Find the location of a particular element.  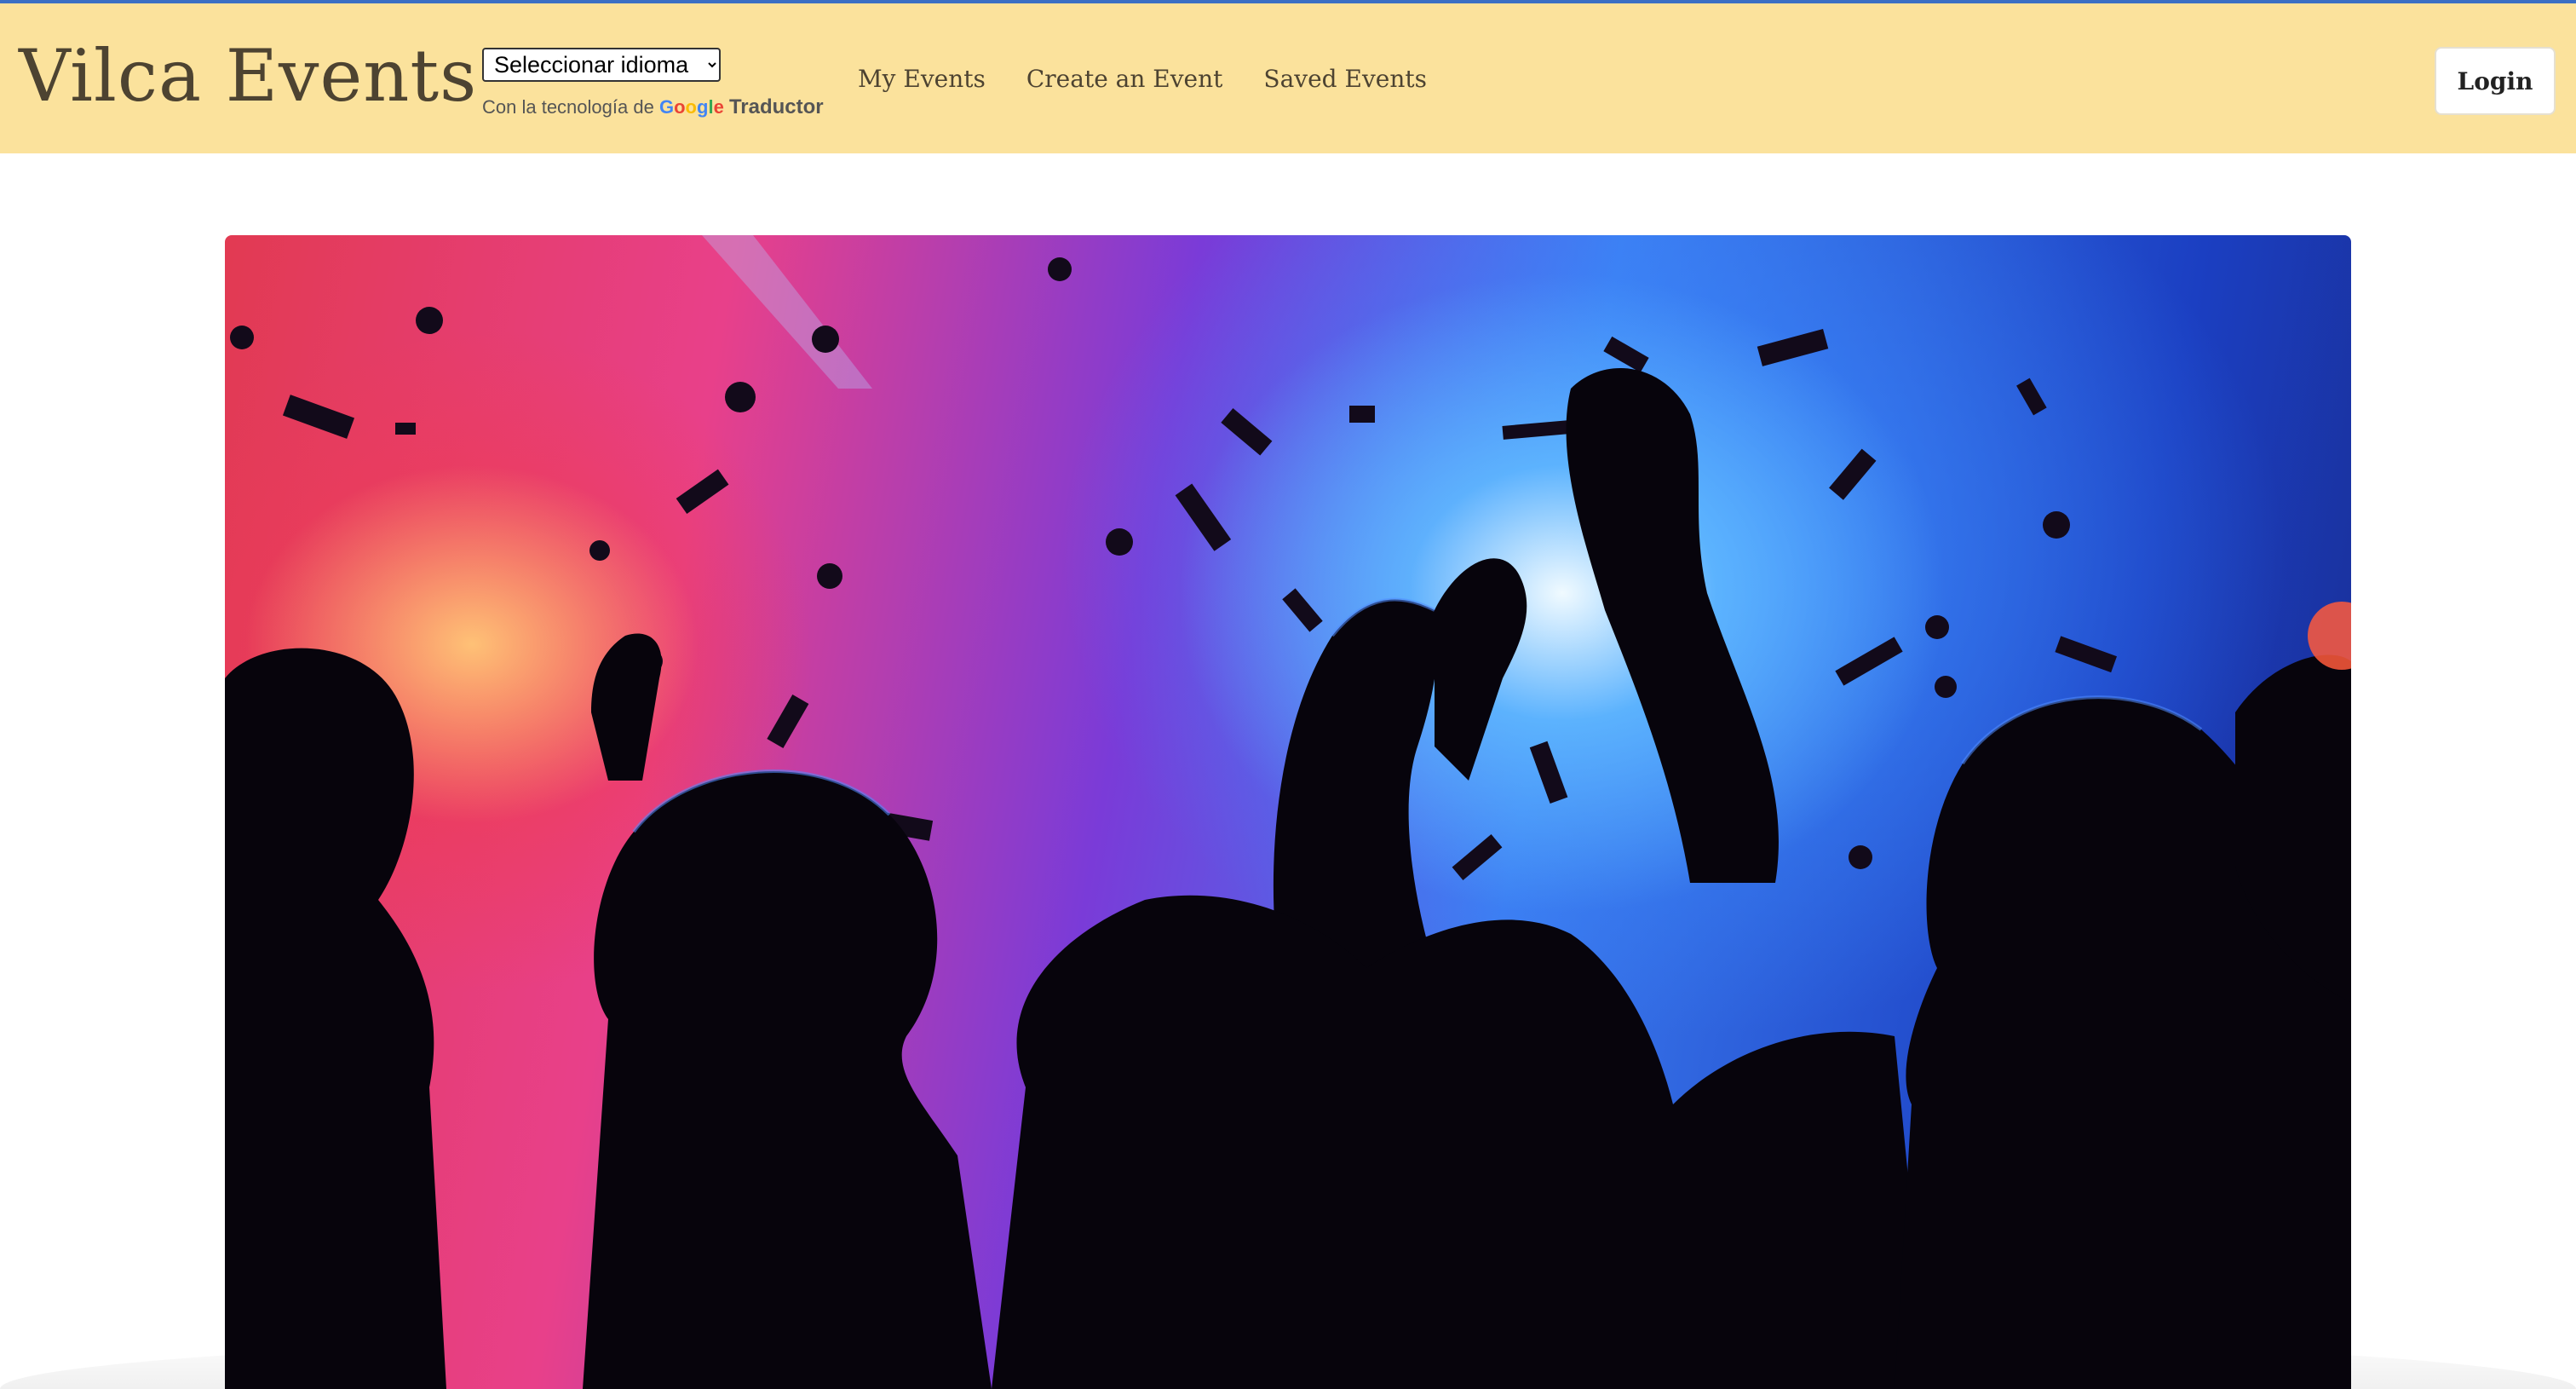

powered-by-google-translate: Con la tecnología de Google Traductor is located at coordinates (661, 107).